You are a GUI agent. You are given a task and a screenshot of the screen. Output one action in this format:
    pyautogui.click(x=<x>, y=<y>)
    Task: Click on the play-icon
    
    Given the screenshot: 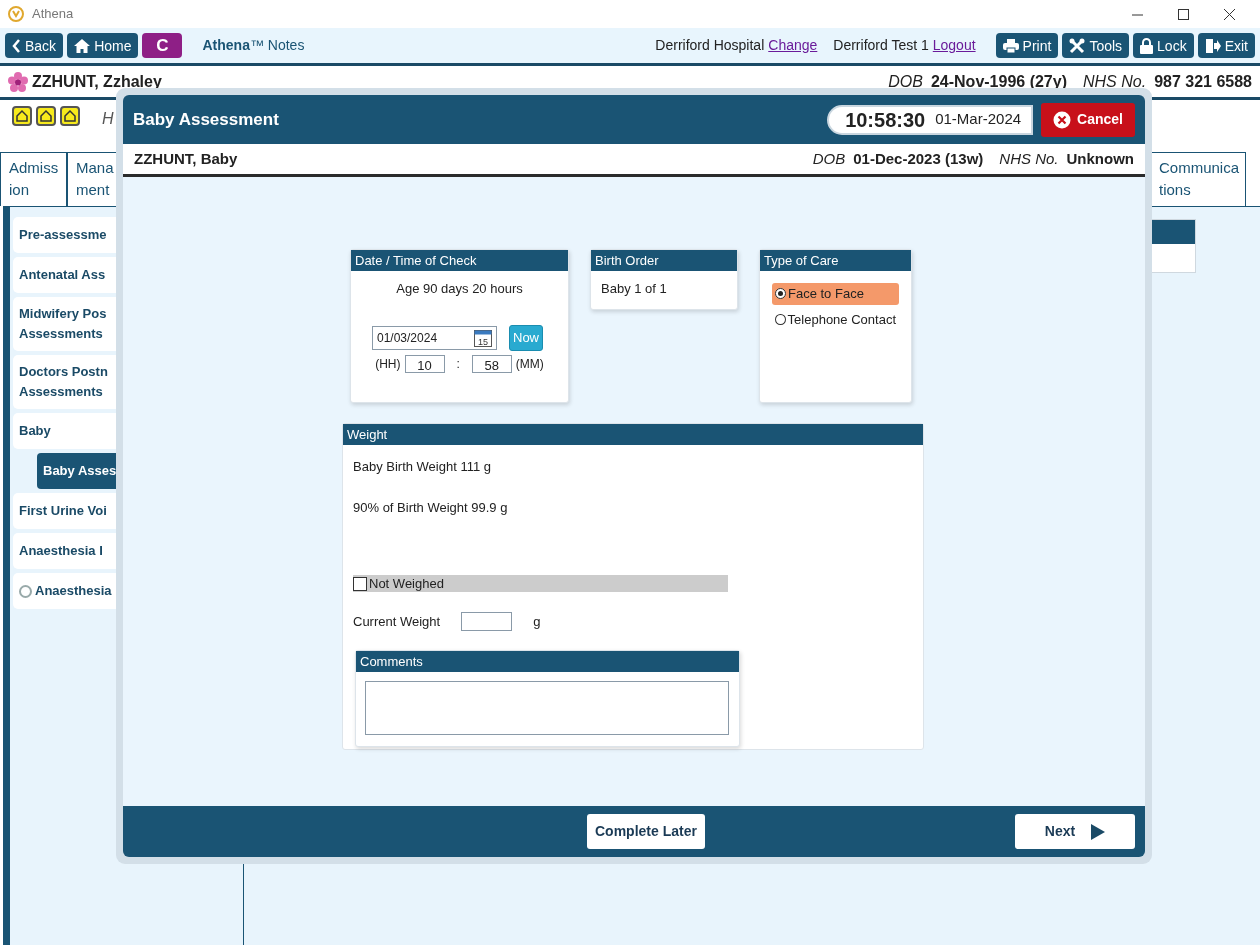 What is the action you would take?
    pyautogui.click(x=1098, y=831)
    